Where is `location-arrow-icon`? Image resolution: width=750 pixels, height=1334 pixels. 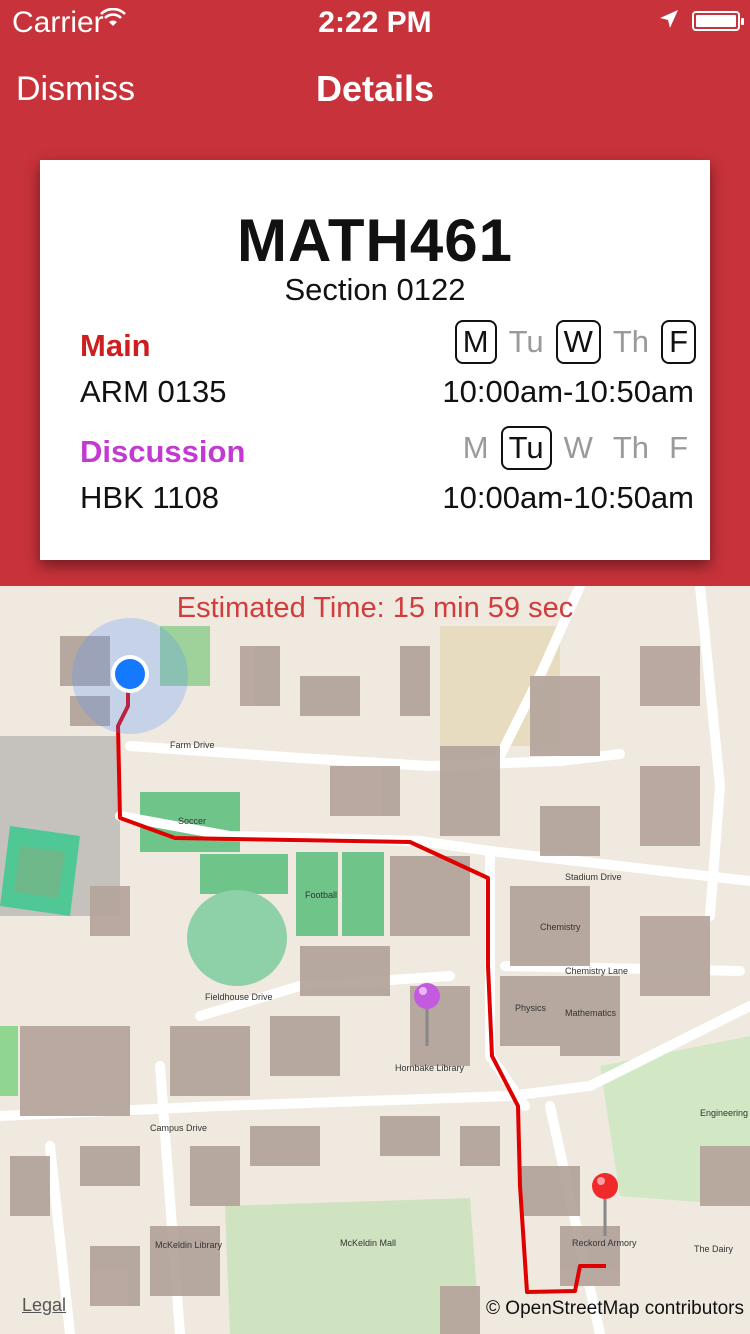 location-arrow-icon is located at coordinates (669, 19).